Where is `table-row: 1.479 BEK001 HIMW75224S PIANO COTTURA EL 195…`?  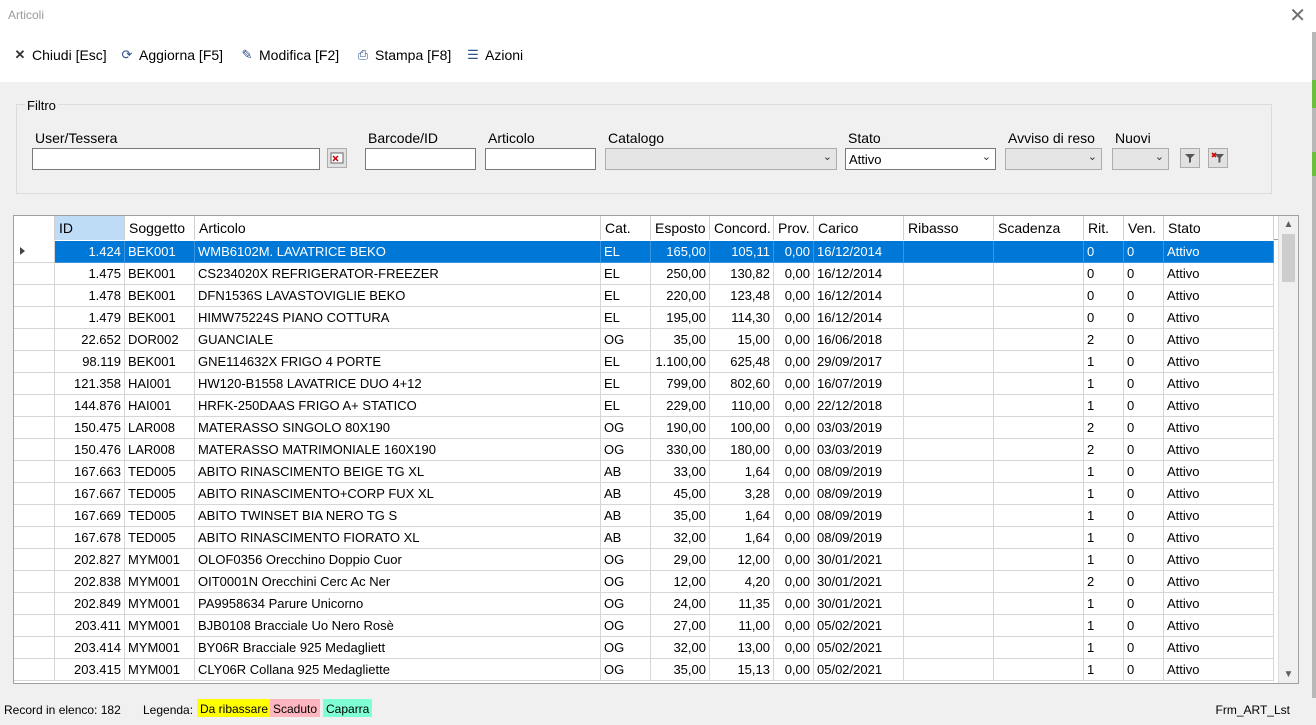
table-row: 1.479 BEK001 HIMW75224S PIANO COTTURA EL 195… is located at coordinates (646, 318).